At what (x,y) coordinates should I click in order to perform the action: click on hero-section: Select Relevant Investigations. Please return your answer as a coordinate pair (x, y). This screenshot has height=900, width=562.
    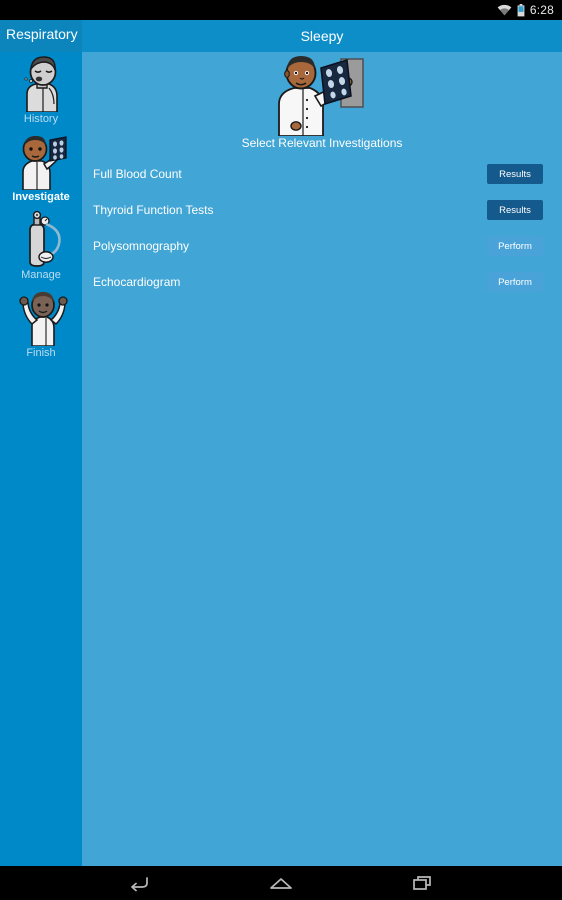
    Looking at the image, I should click on (322, 102).